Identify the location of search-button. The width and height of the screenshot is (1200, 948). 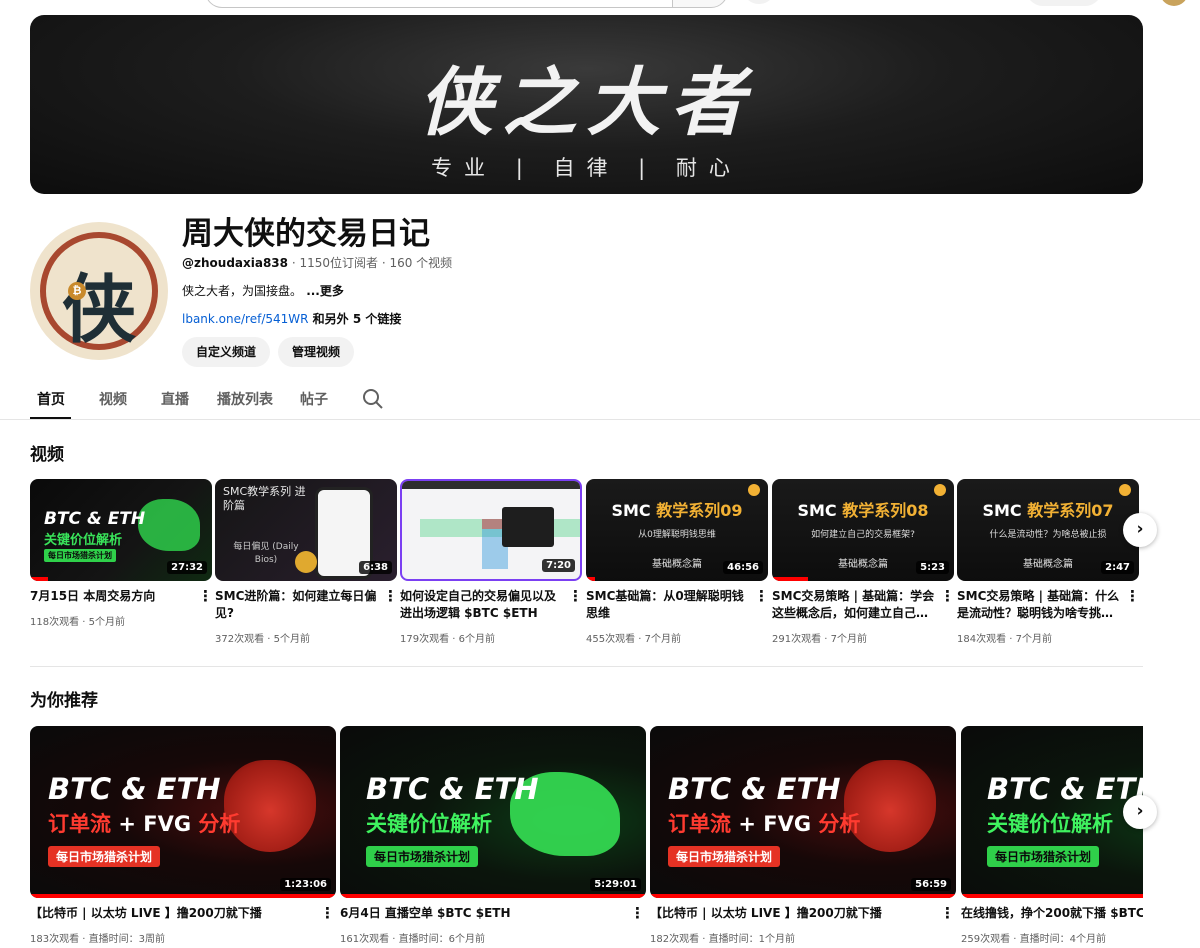
(700, 4).